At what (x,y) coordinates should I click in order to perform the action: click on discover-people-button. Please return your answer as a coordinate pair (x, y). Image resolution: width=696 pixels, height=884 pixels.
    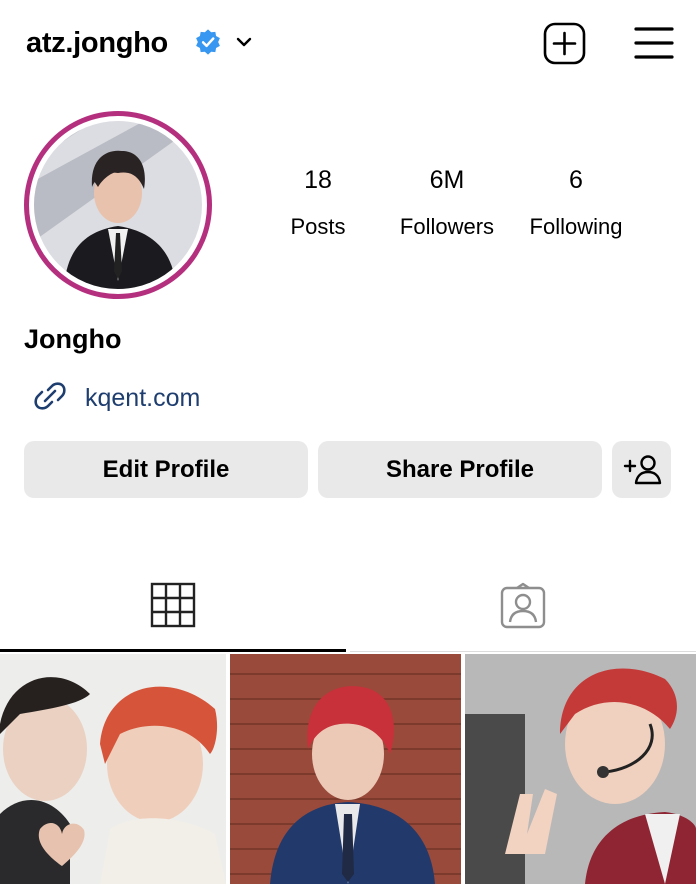
    Looking at the image, I should click on (641, 469).